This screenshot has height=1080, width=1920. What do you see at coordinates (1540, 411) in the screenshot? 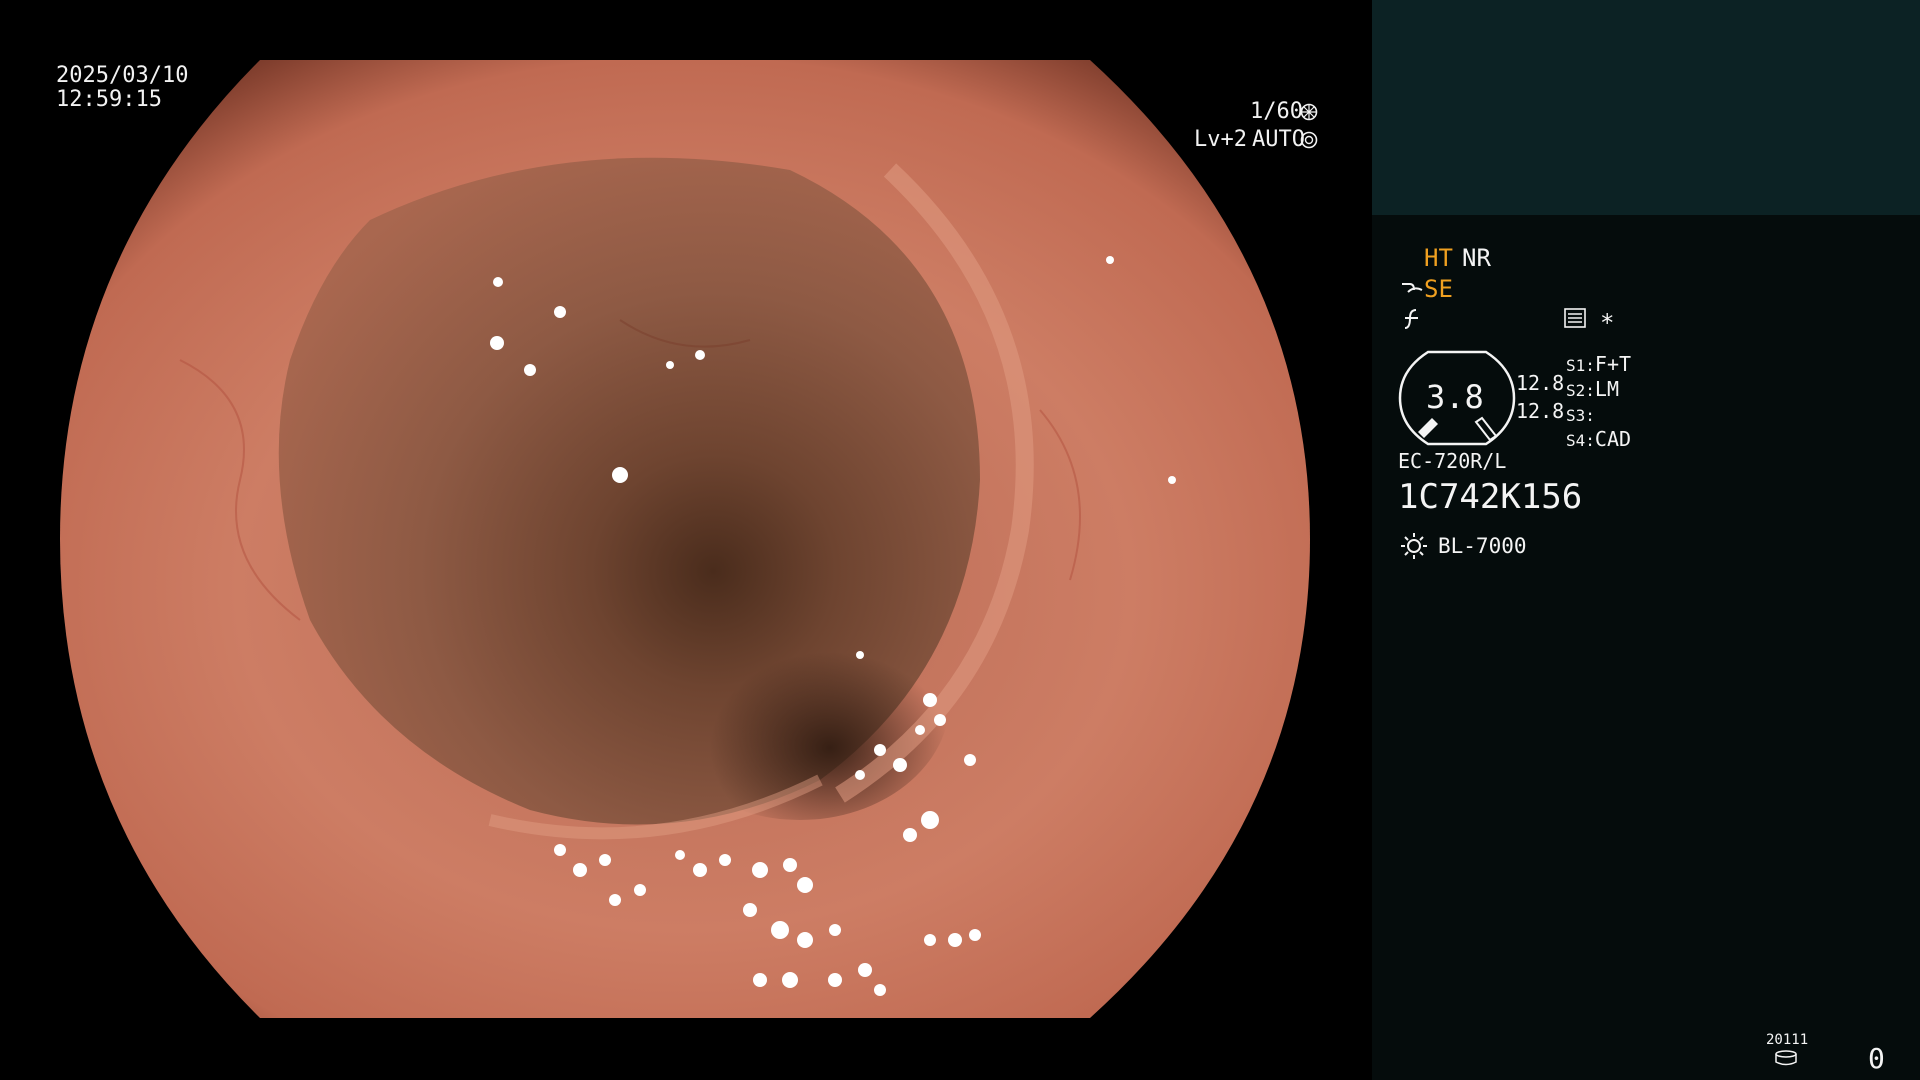
I see `gauge-side-2: 12.8` at bounding box center [1540, 411].